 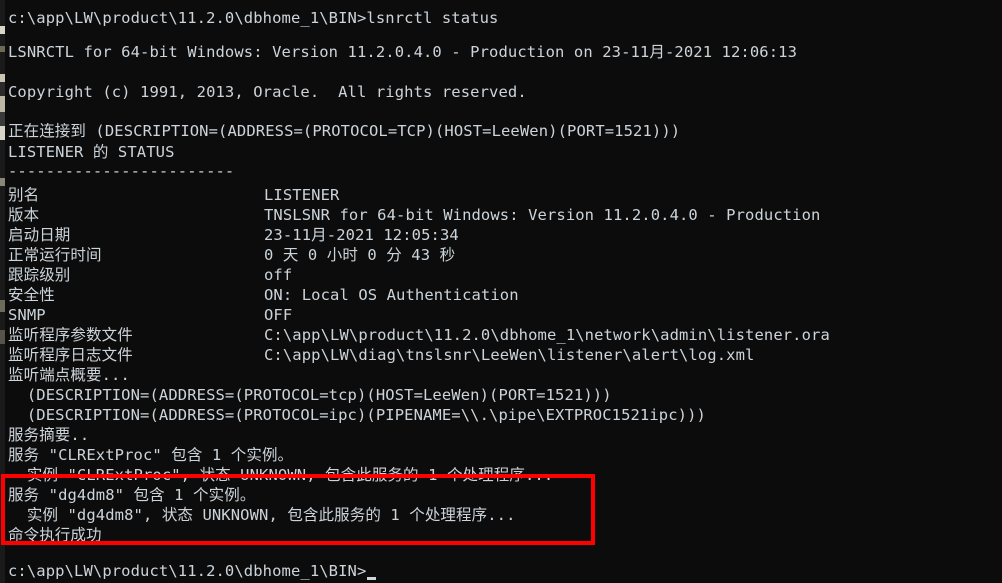 What do you see at coordinates (150, 315) in the screenshot?
I see `status-row-snmp: SNMP OFF` at bounding box center [150, 315].